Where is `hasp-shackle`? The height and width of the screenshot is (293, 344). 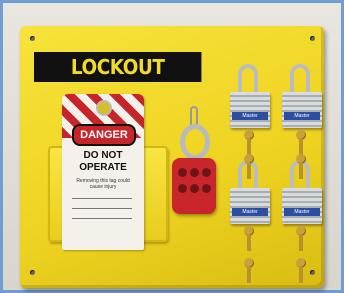
hasp-shackle is located at coordinates (195, 142).